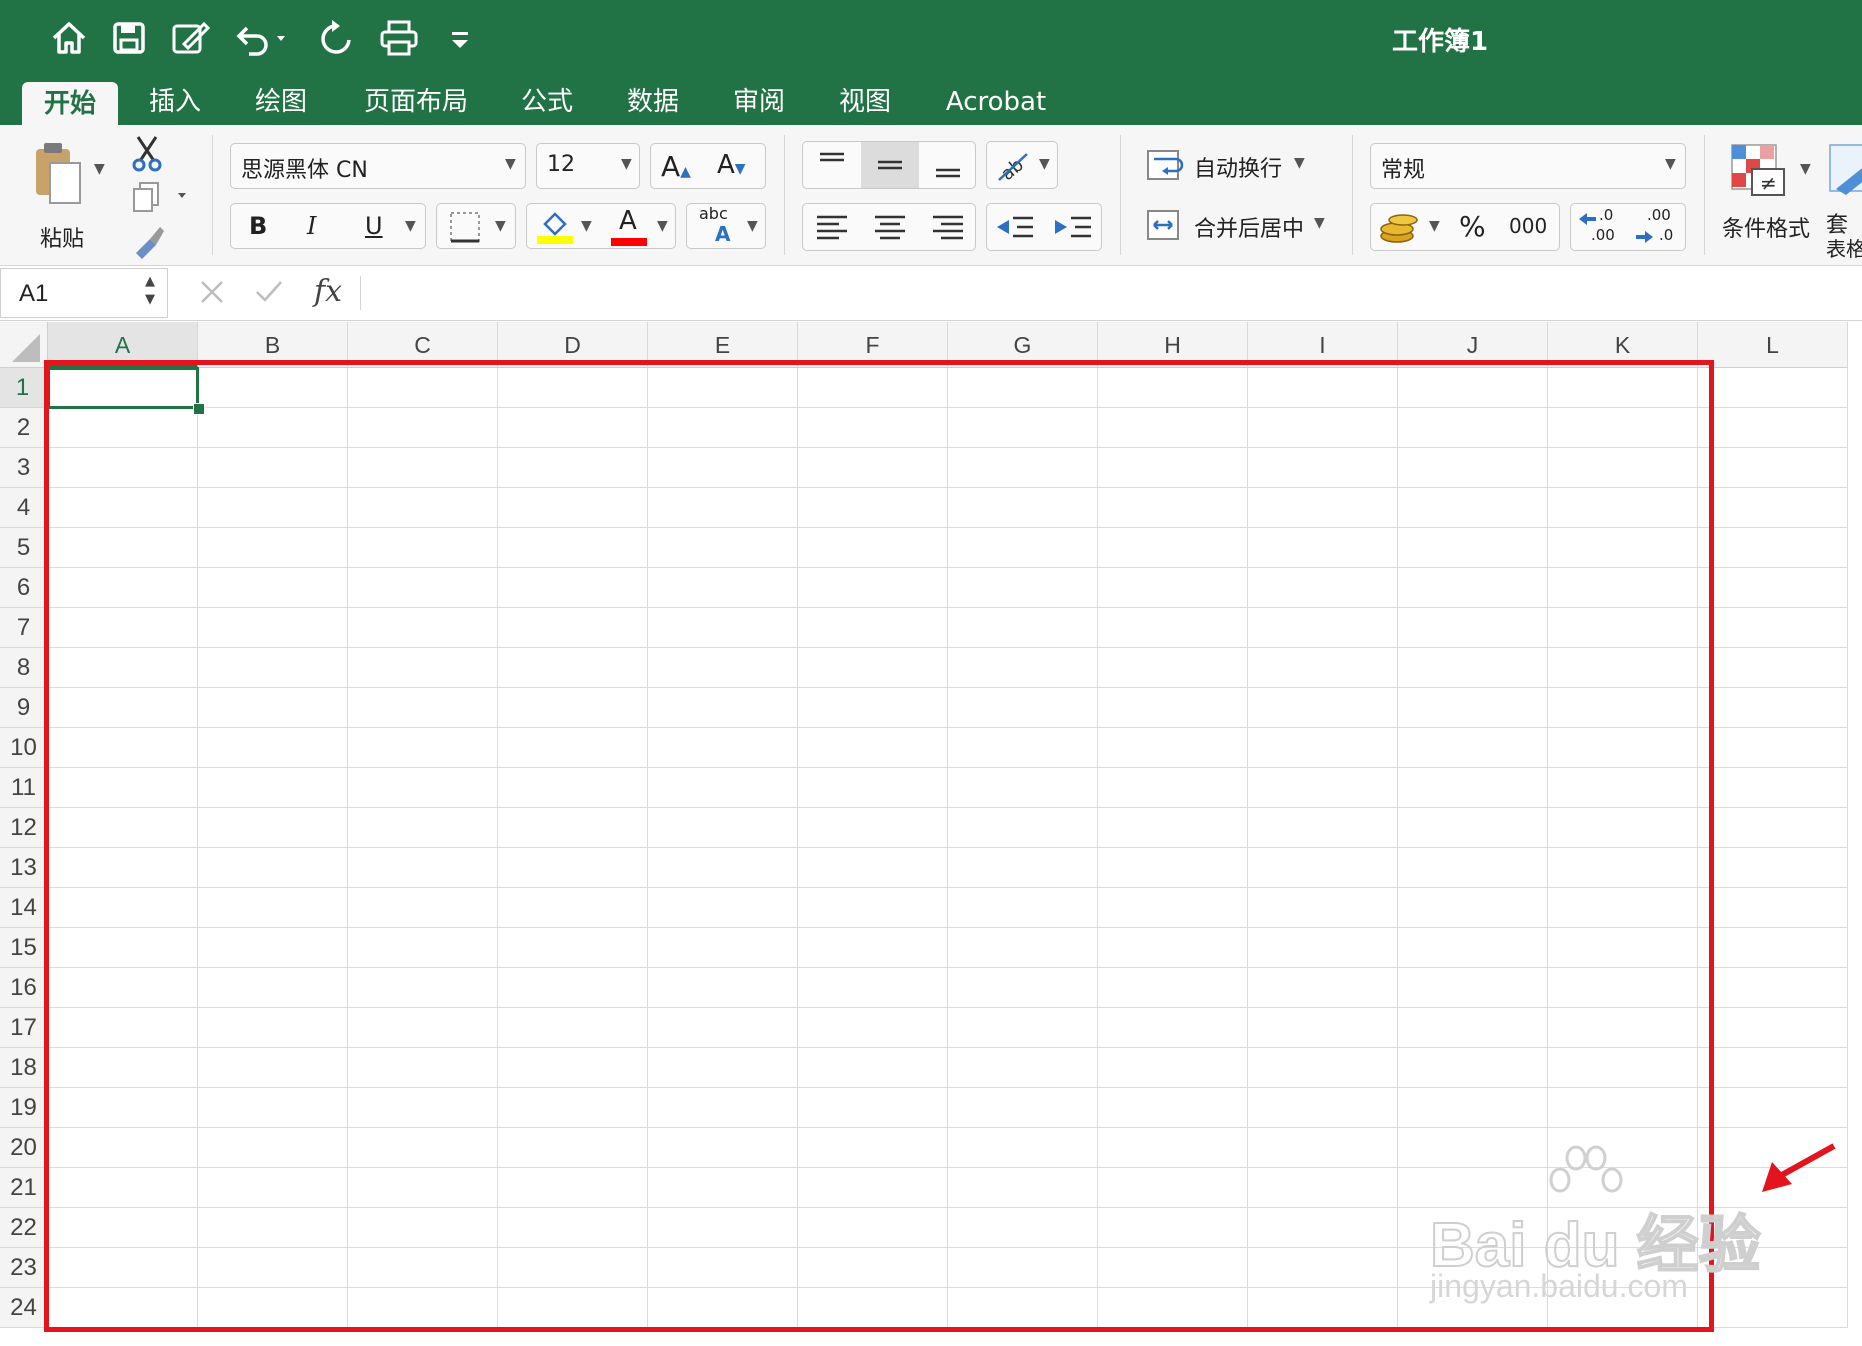 This screenshot has height=1346, width=1862. Describe the element at coordinates (24, 1308) in the screenshot. I see `row-header-24: 24` at that location.